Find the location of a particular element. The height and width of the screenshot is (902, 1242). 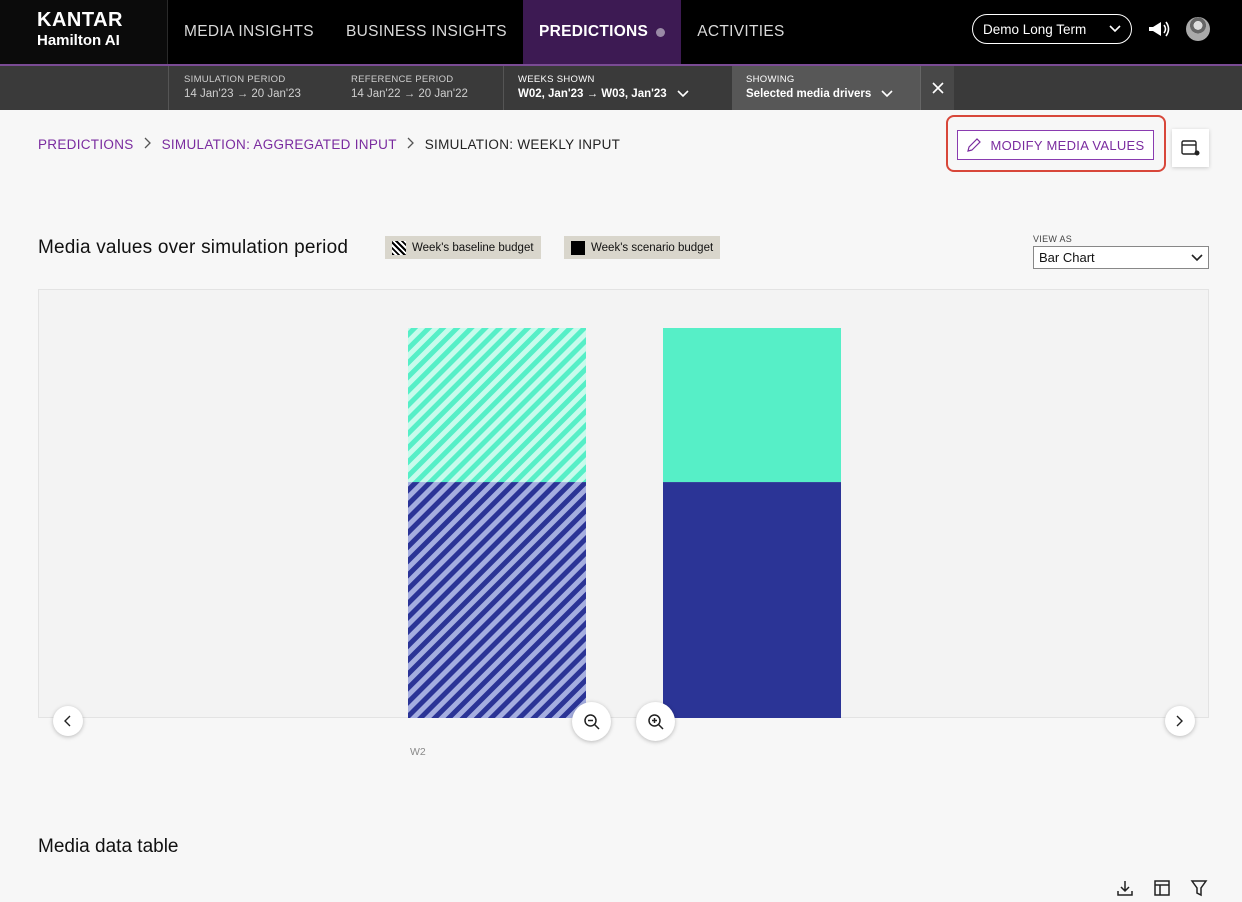

view-as-label: VIEW AS is located at coordinates (1053, 239).